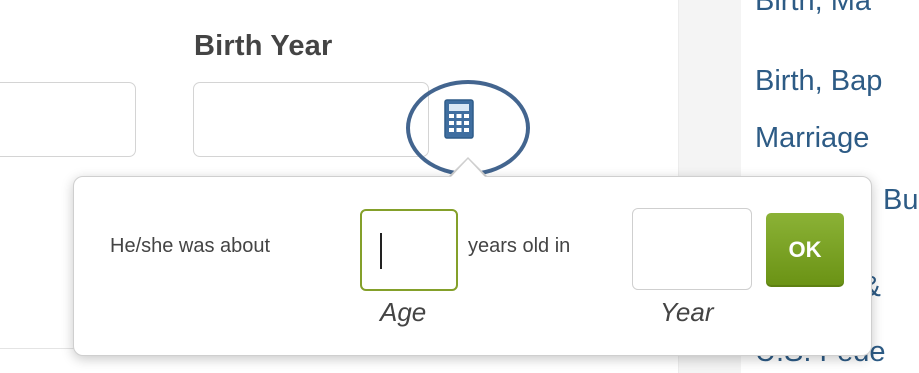 The width and height of the screenshot is (919, 373). Describe the element at coordinates (263, 46) in the screenshot. I see `birth-year-label: Birth Year` at that location.